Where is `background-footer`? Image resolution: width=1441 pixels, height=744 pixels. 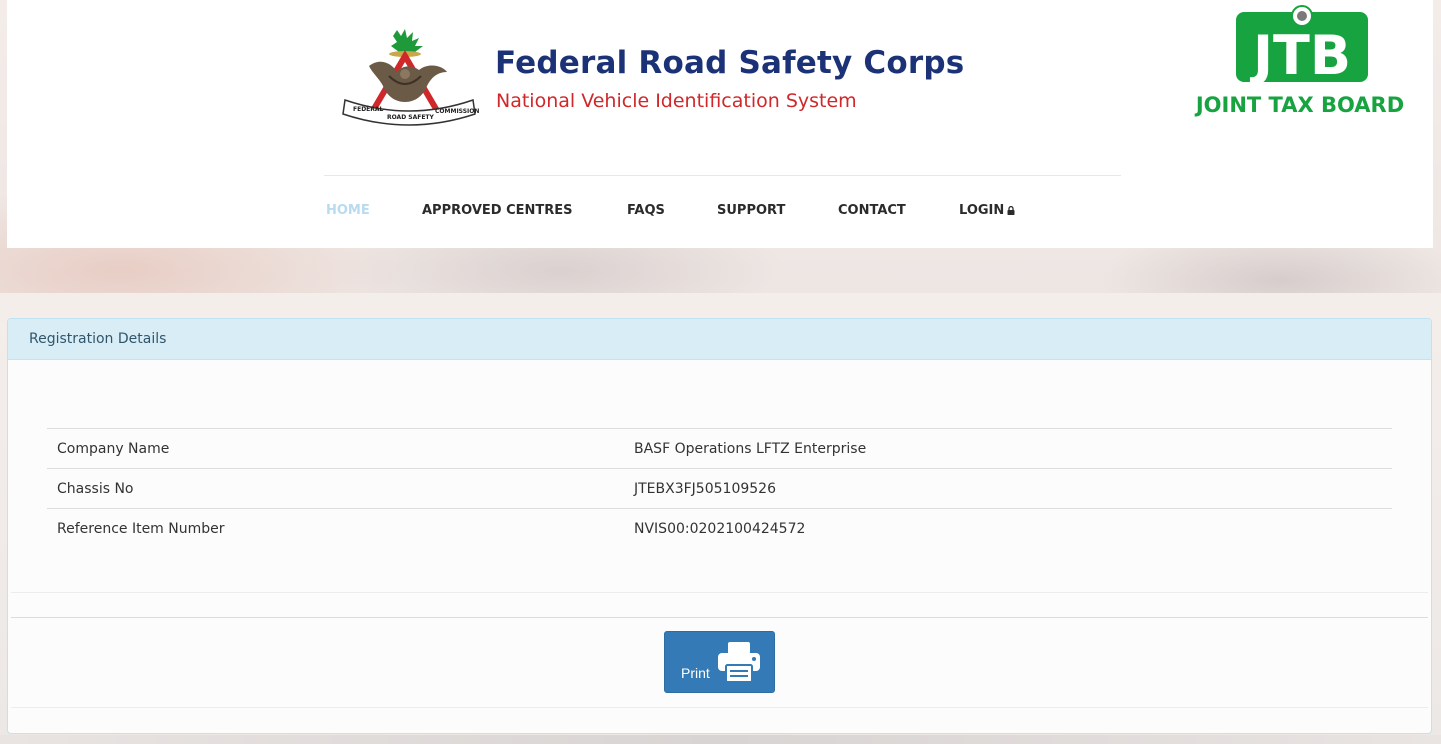 background-footer is located at coordinates (720, 739).